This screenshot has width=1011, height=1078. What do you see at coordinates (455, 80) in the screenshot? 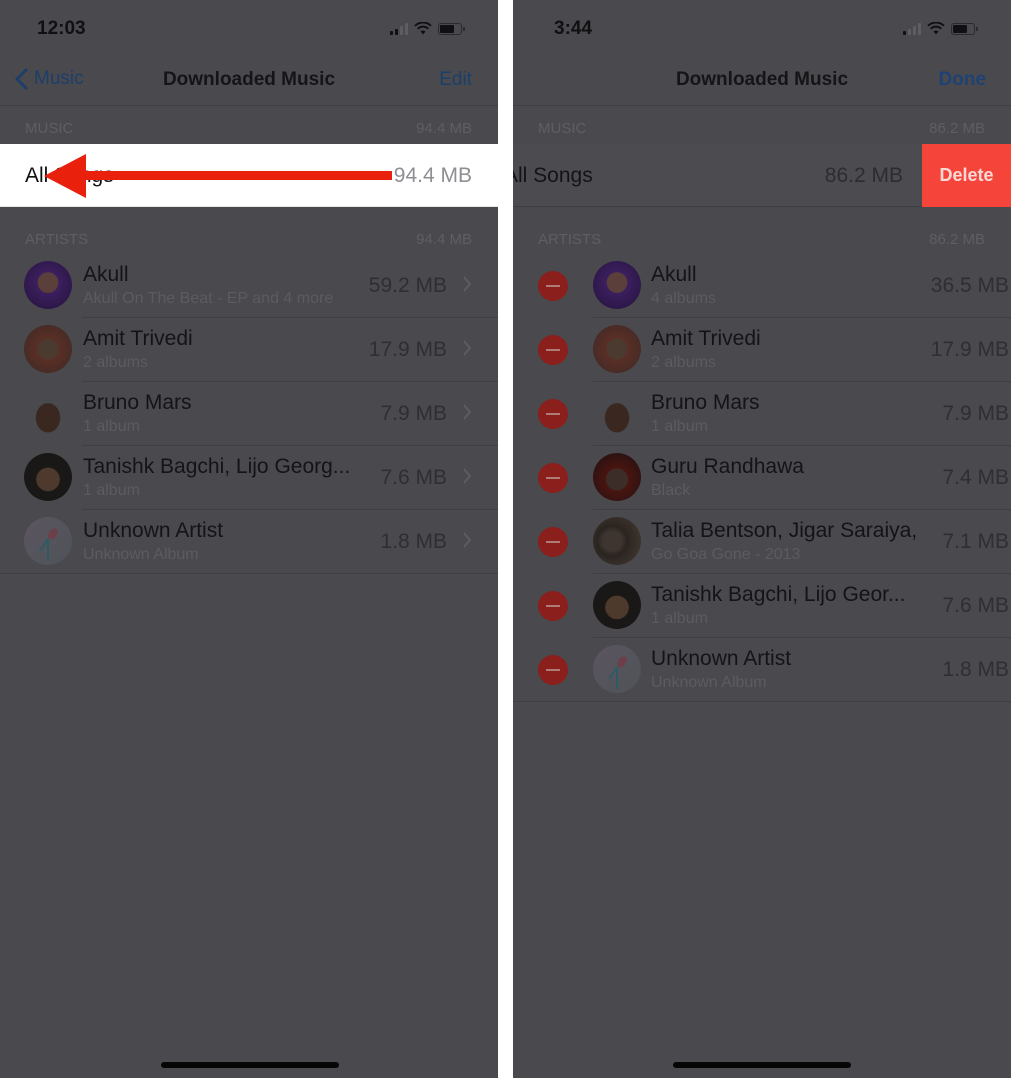
I see `edit-button: Edit` at bounding box center [455, 80].